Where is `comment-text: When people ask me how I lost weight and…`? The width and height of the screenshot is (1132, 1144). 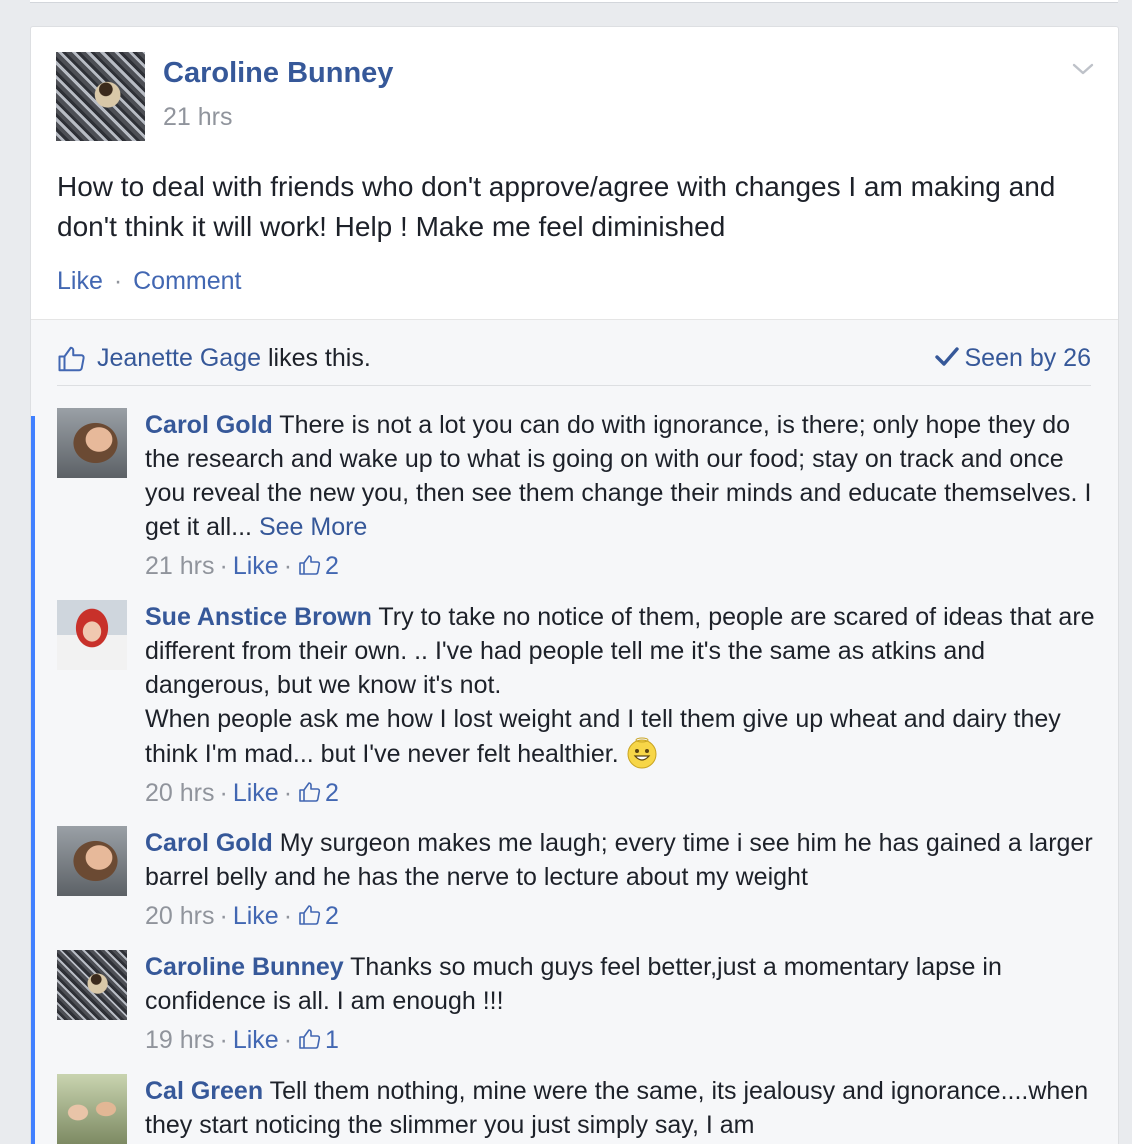
comment-text: When people ask me how I lost weight and… is located at coordinates (603, 736).